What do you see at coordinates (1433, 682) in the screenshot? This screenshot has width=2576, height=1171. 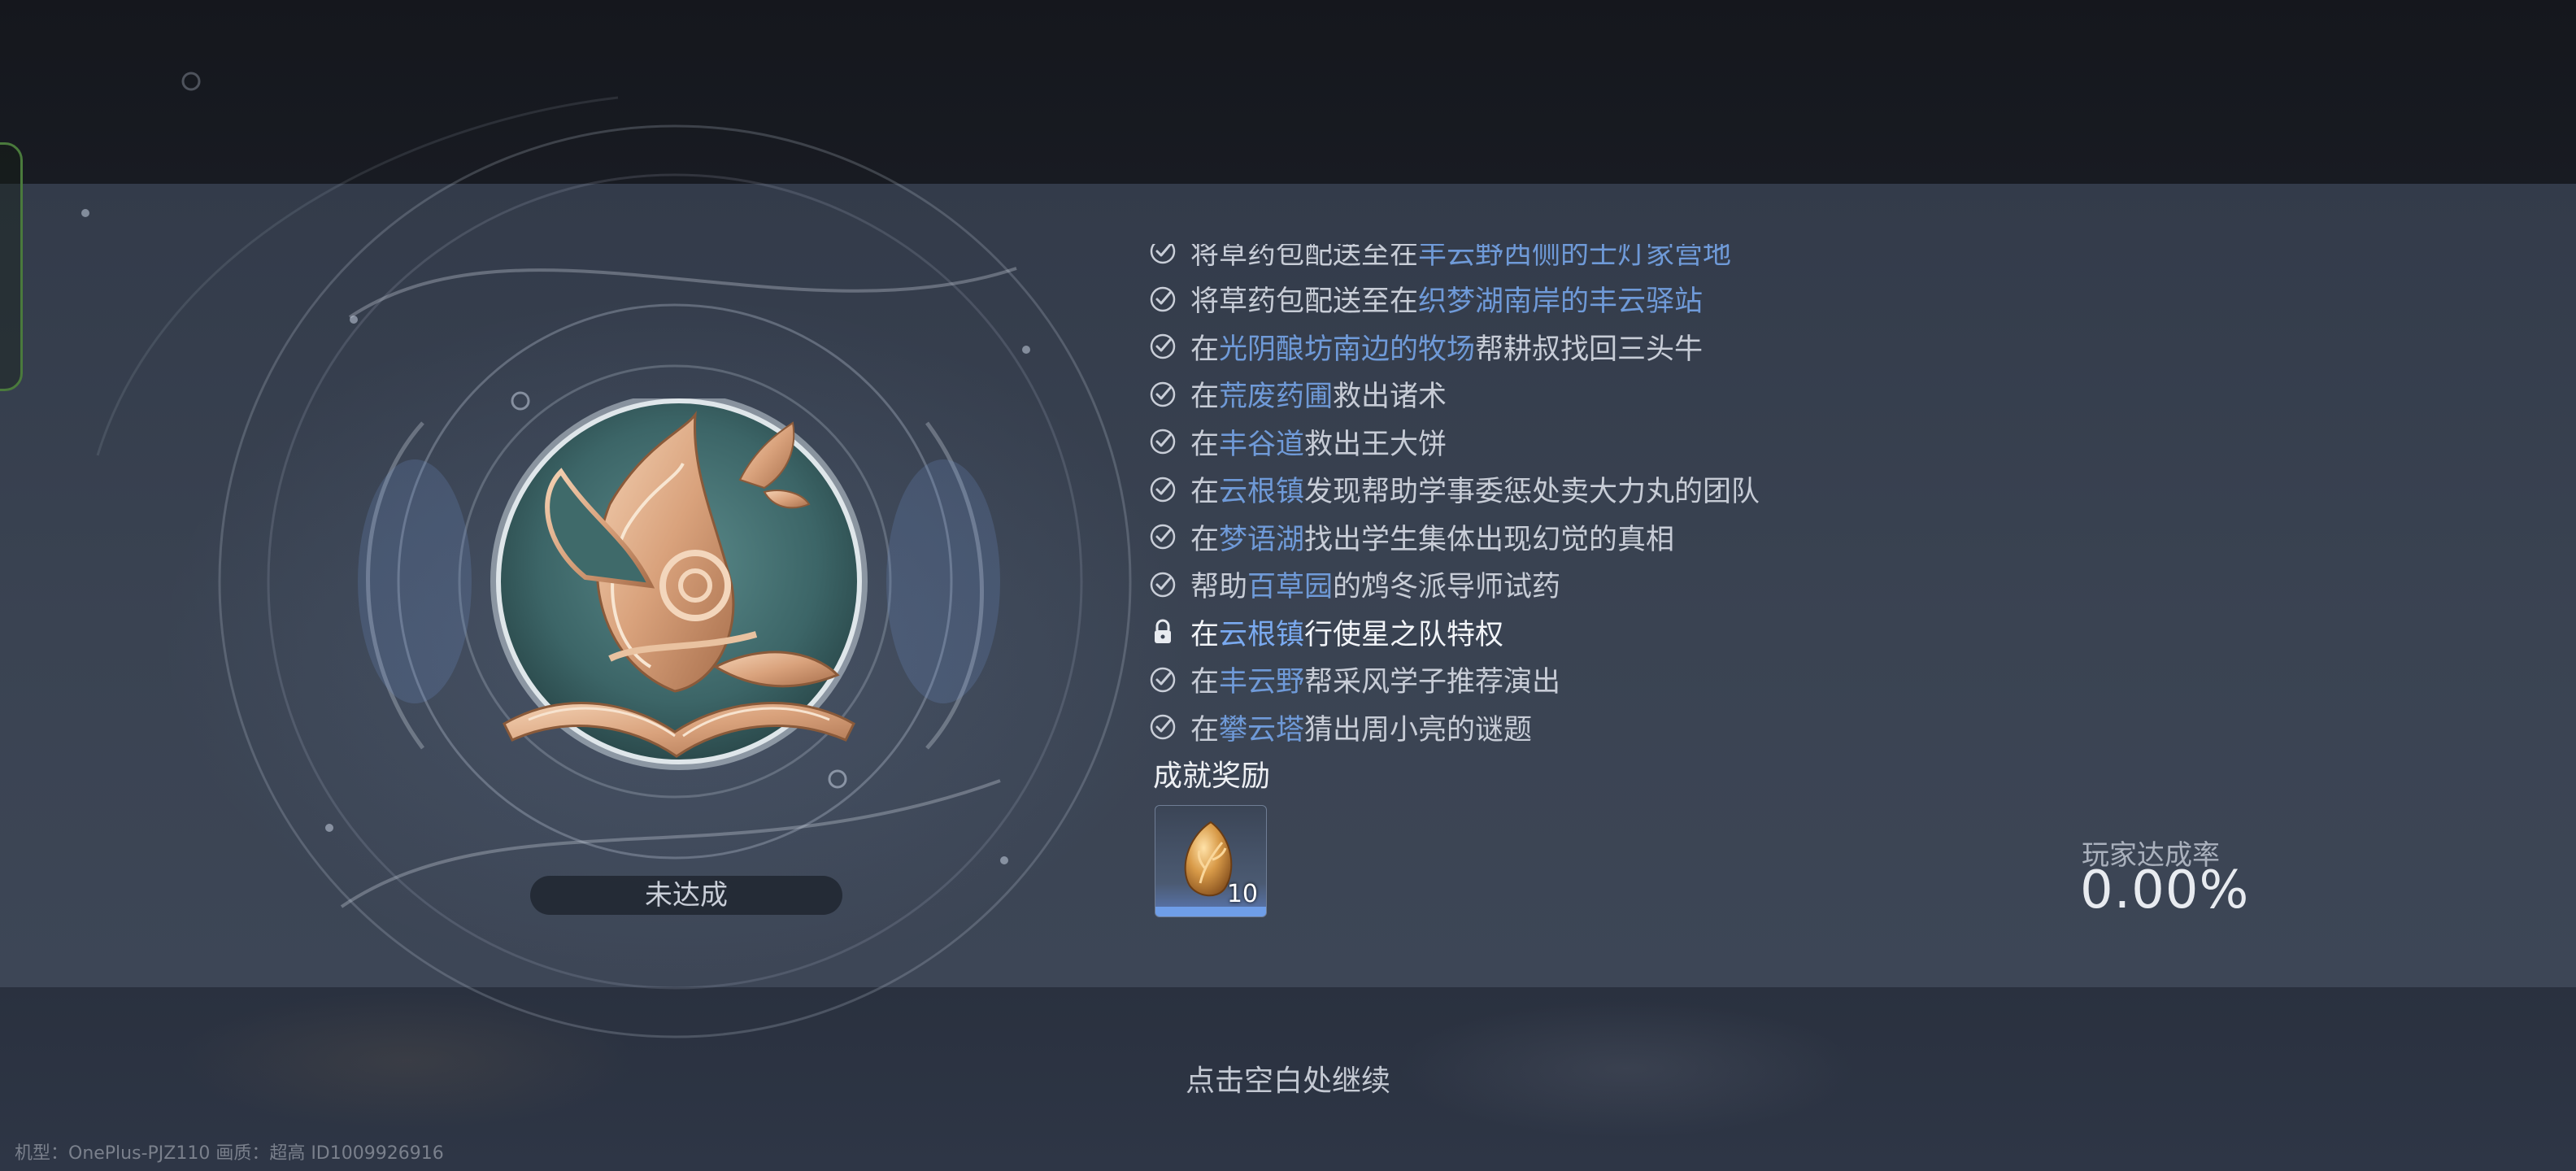 I see `task-text: 帮采风学子推荐演出` at bounding box center [1433, 682].